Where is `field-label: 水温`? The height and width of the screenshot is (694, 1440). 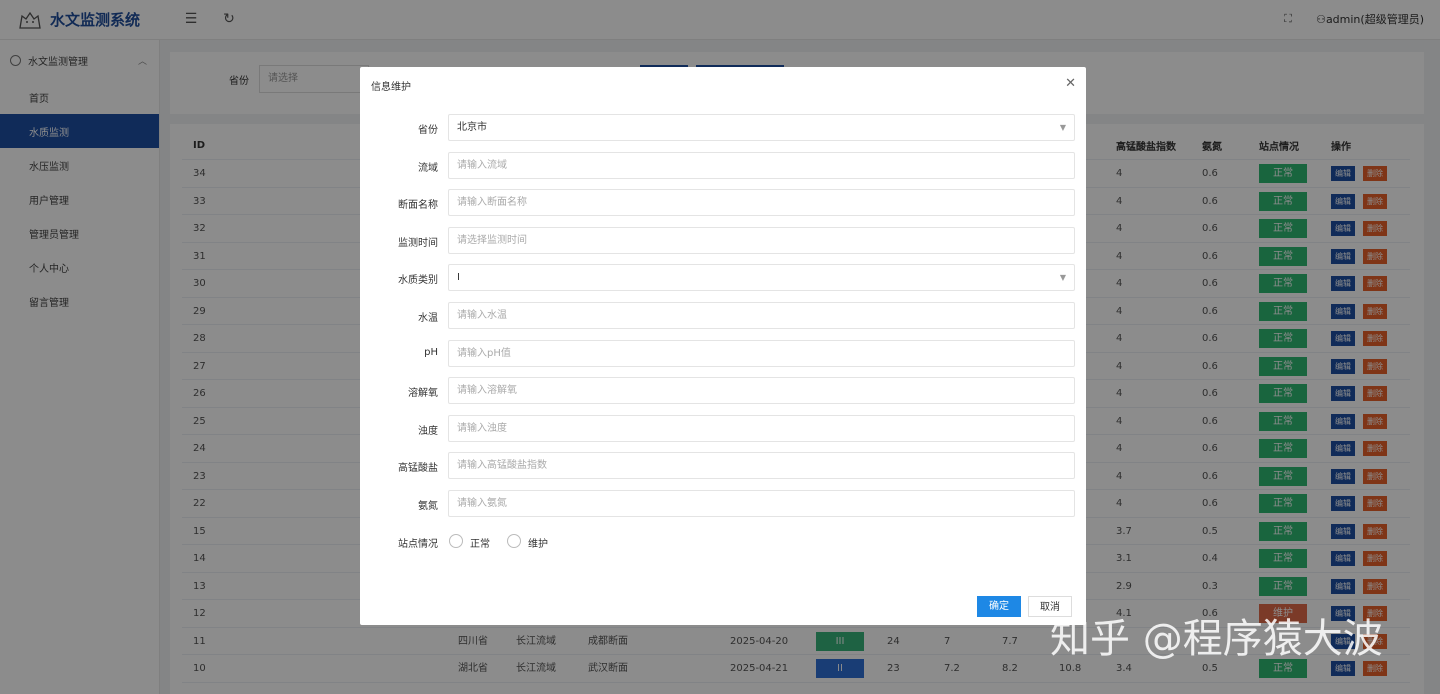 field-label: 水温 is located at coordinates (428, 318).